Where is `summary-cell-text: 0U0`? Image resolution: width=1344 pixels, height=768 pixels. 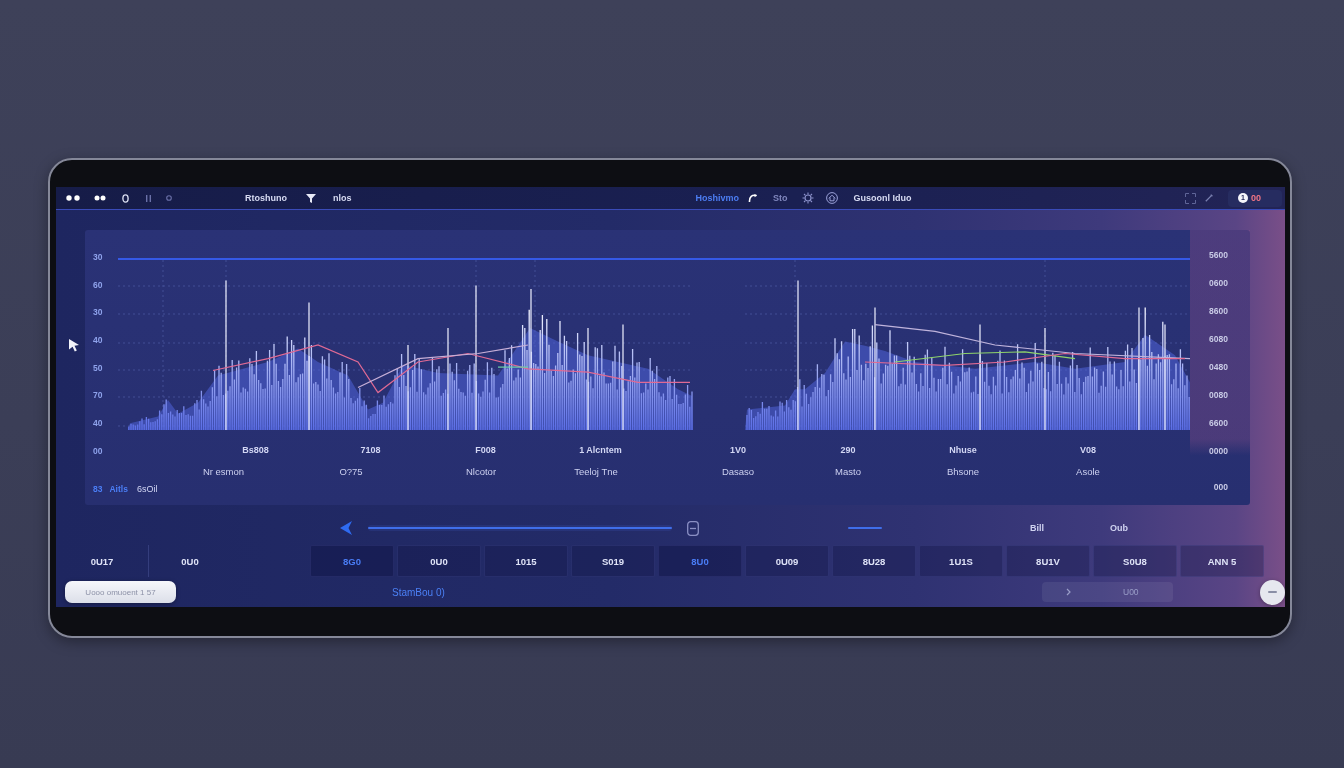 summary-cell-text: 0U0 is located at coordinates (190, 561).